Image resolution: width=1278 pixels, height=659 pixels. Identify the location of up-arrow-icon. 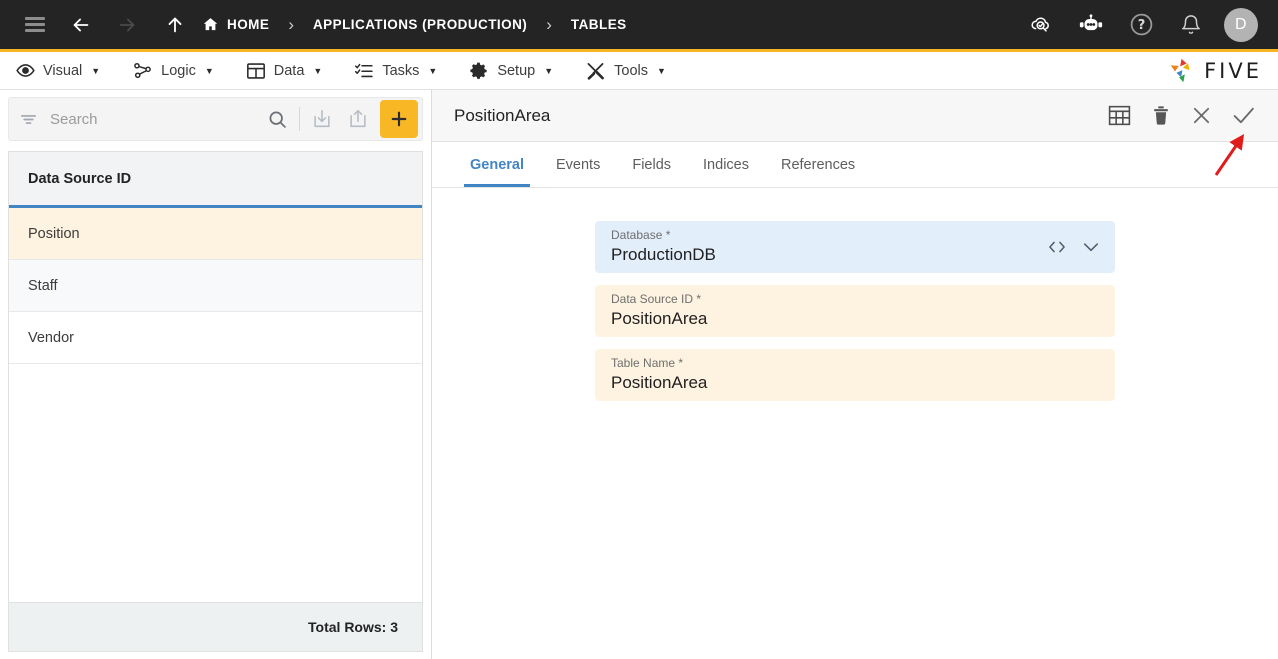
(175, 25).